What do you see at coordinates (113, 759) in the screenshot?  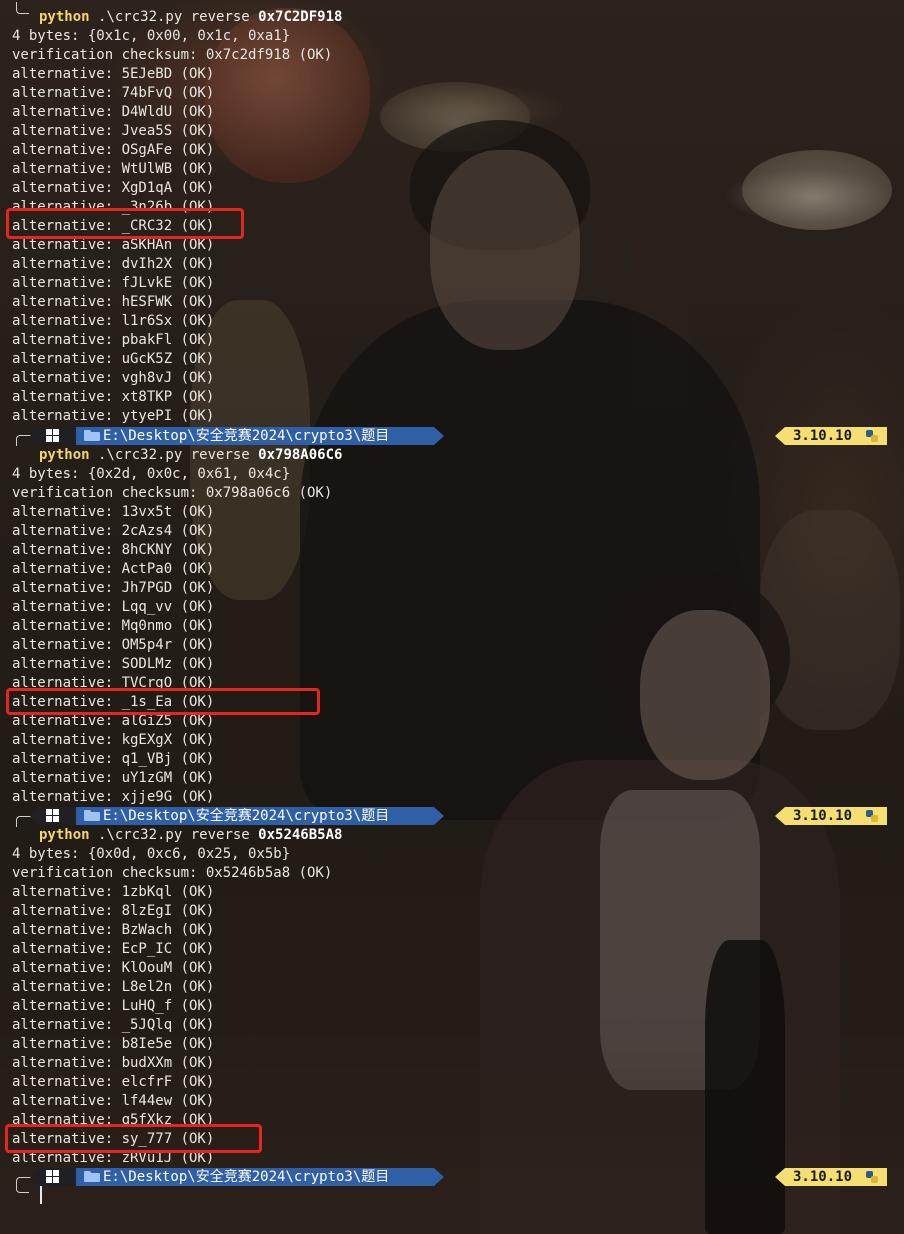 I see `alternative-line: alternative: q1_VBj (OK)` at bounding box center [113, 759].